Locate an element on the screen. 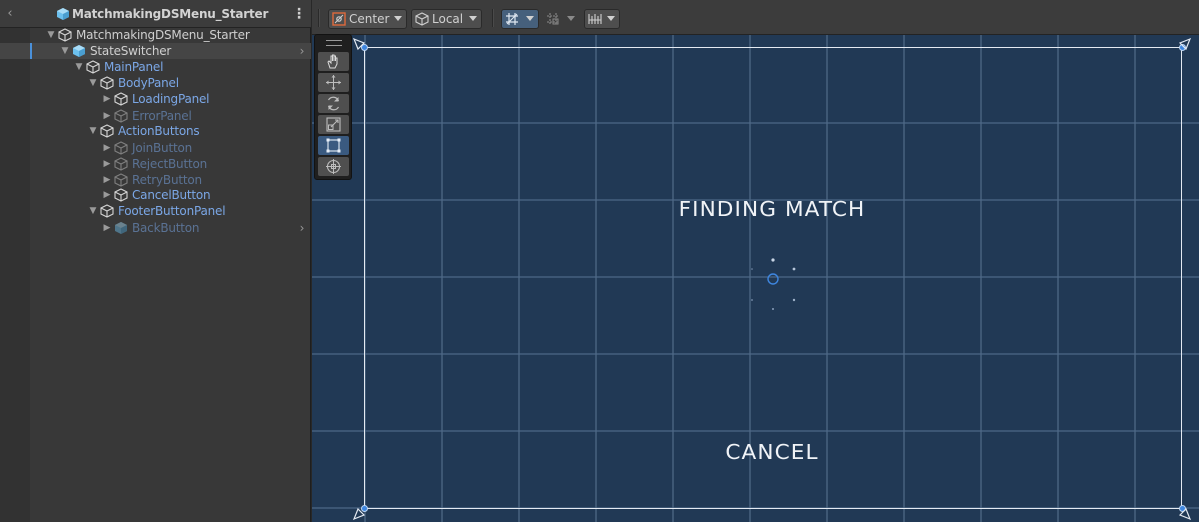  hierarchy-item: ▼ ActionButtons is located at coordinates (155, 131).